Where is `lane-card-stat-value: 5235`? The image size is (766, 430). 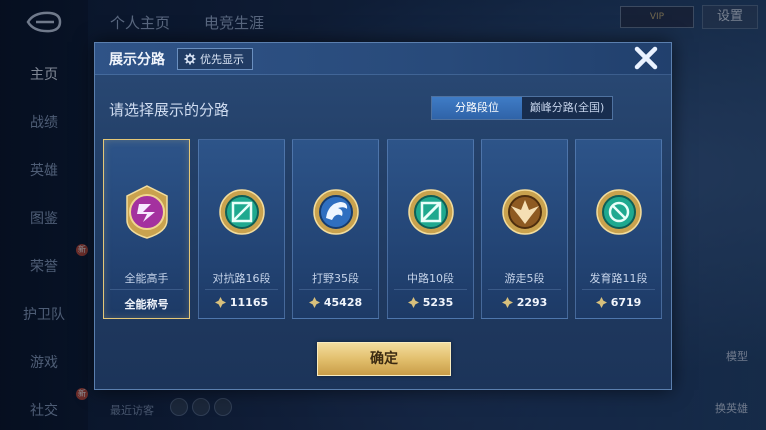 lane-card-stat-value: 5235 is located at coordinates (438, 302).